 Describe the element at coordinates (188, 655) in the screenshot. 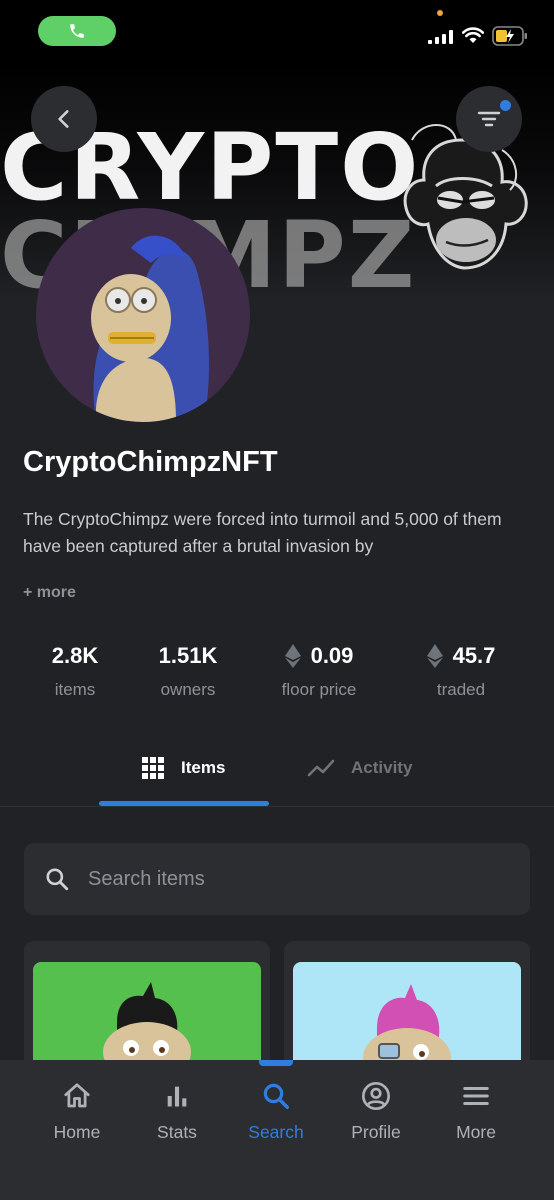

I see `stat-owners-value: 1.51K` at that location.